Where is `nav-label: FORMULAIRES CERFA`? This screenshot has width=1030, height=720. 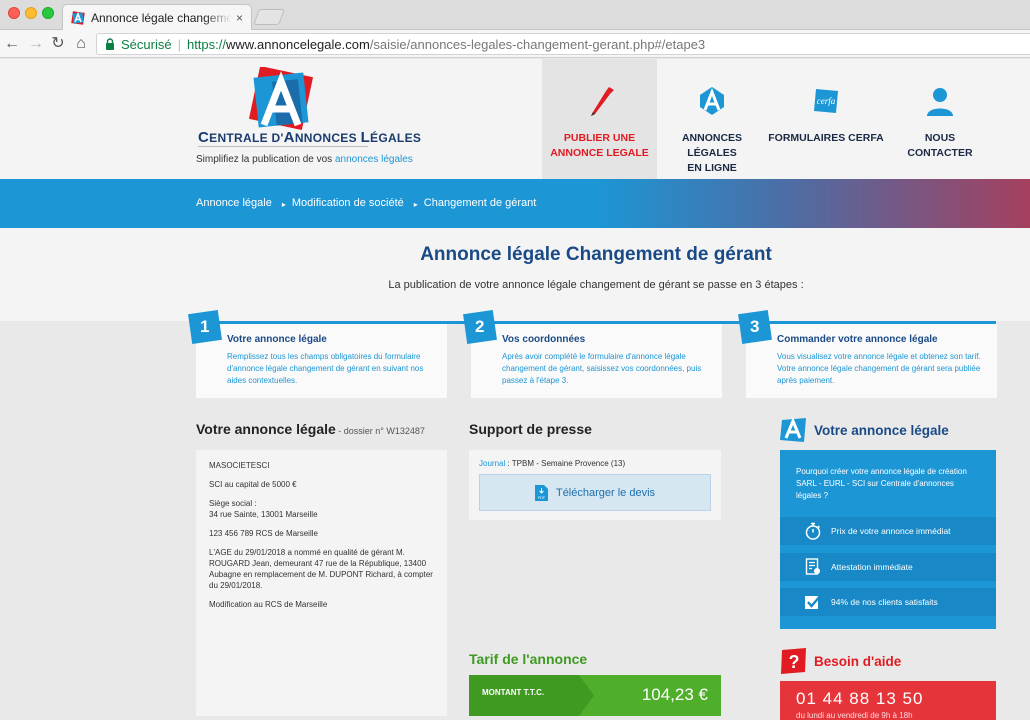 nav-label: FORMULAIRES CERFA is located at coordinates (826, 138).